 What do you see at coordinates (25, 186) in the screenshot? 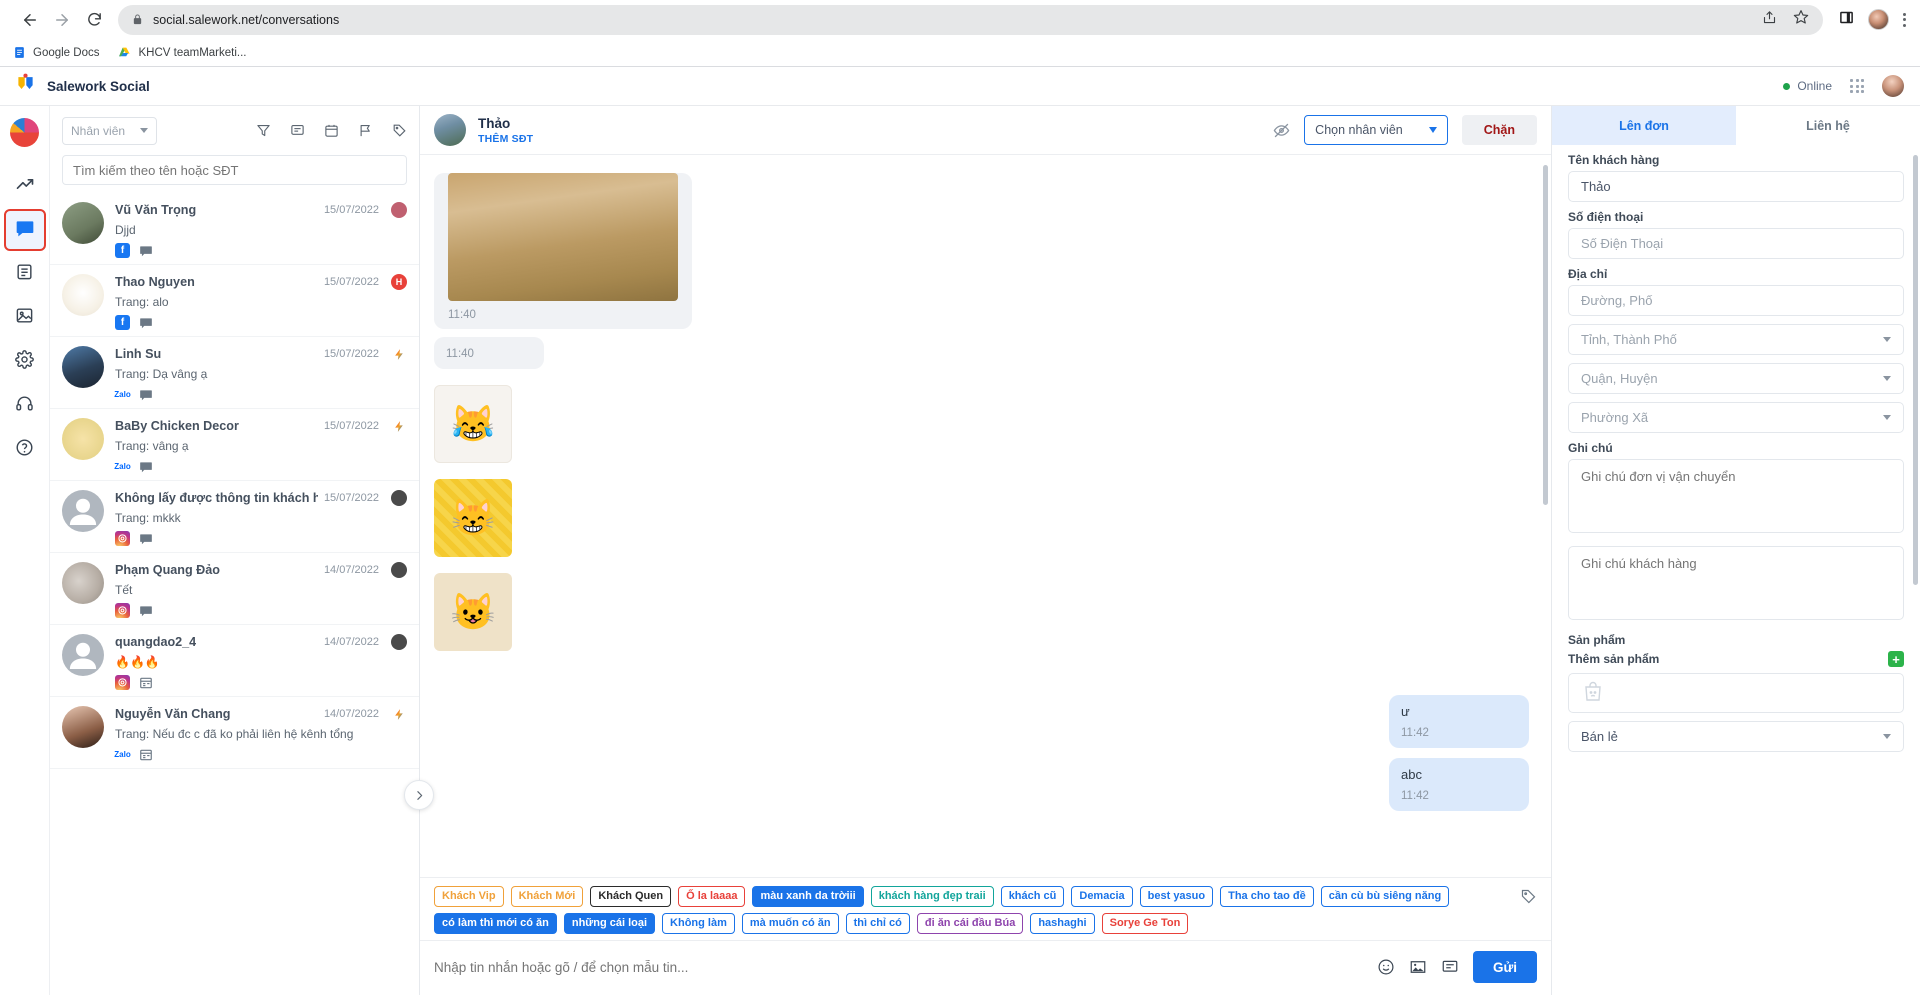
I see `sidebar-item-analytics` at bounding box center [25, 186].